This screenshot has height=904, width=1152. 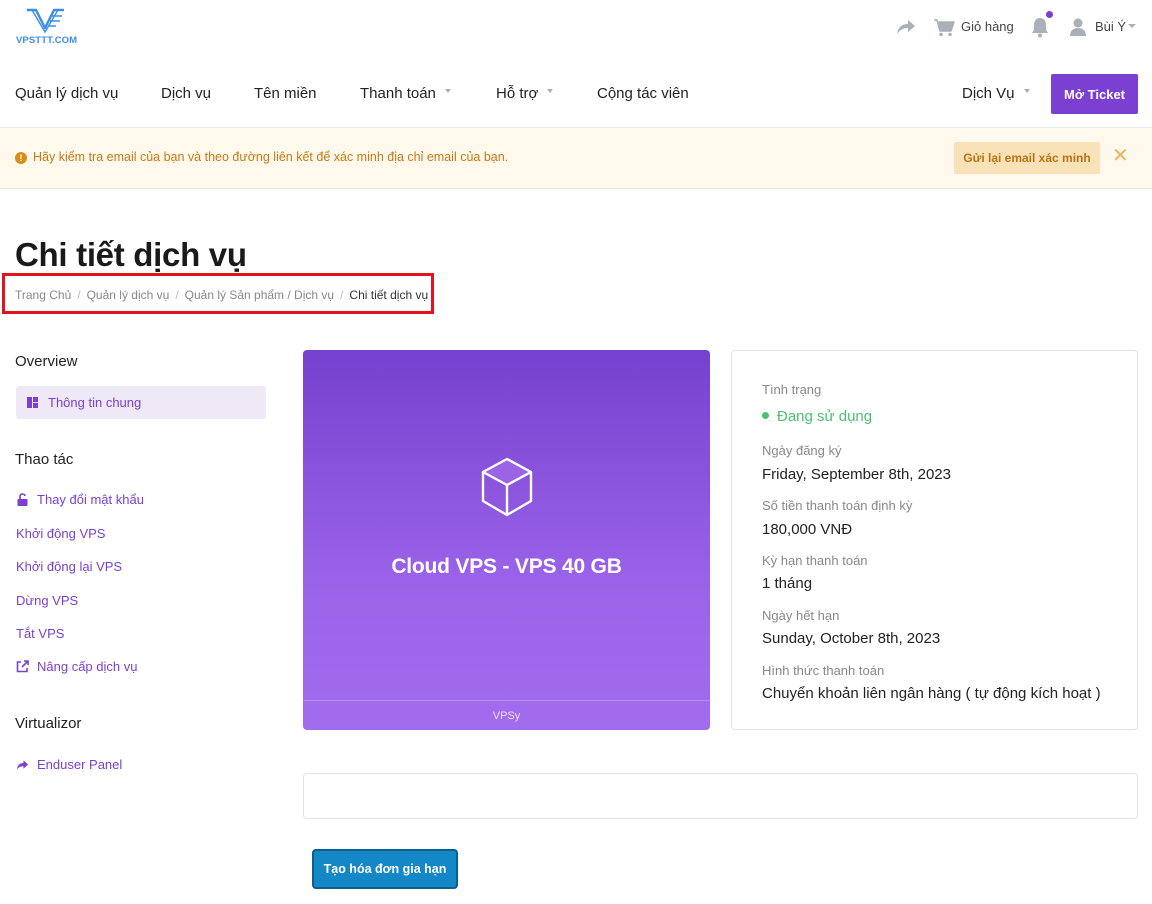 I want to click on sidebar-item-label: Nâng cấp dịch vụ, so click(x=87, y=666).